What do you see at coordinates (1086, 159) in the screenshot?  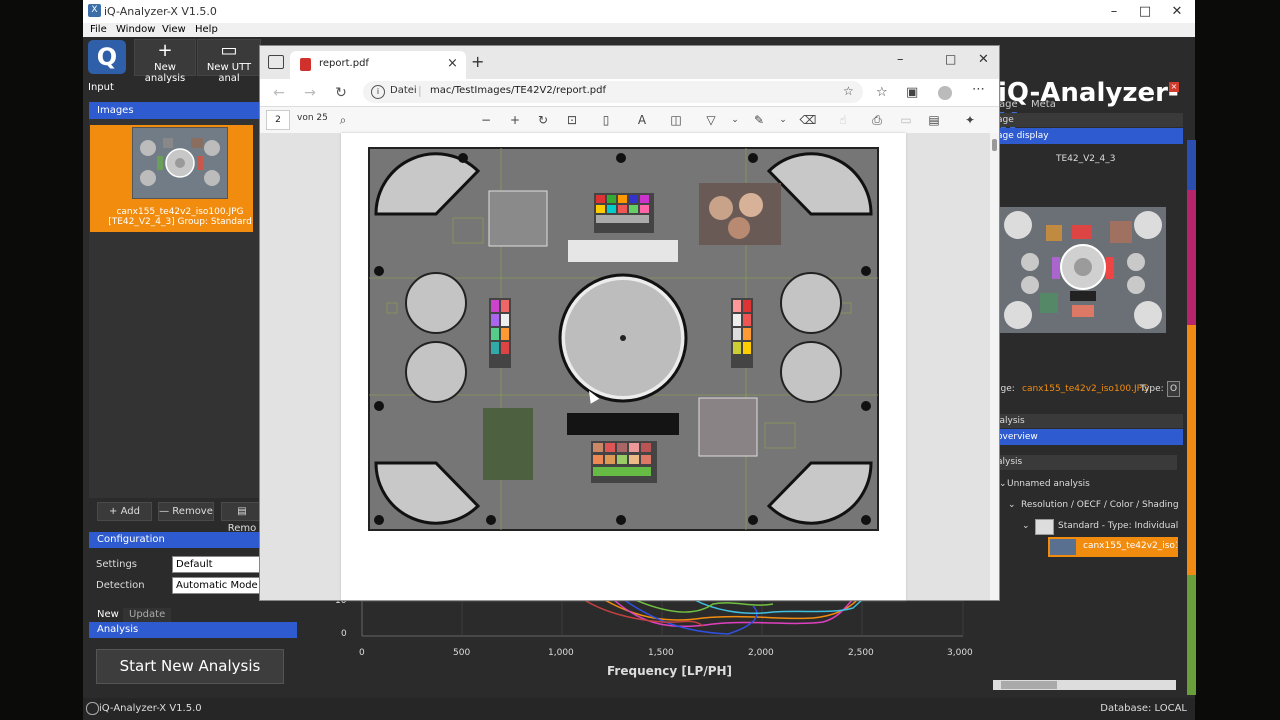 I see `chart-name: TE42_V2_4_3` at bounding box center [1086, 159].